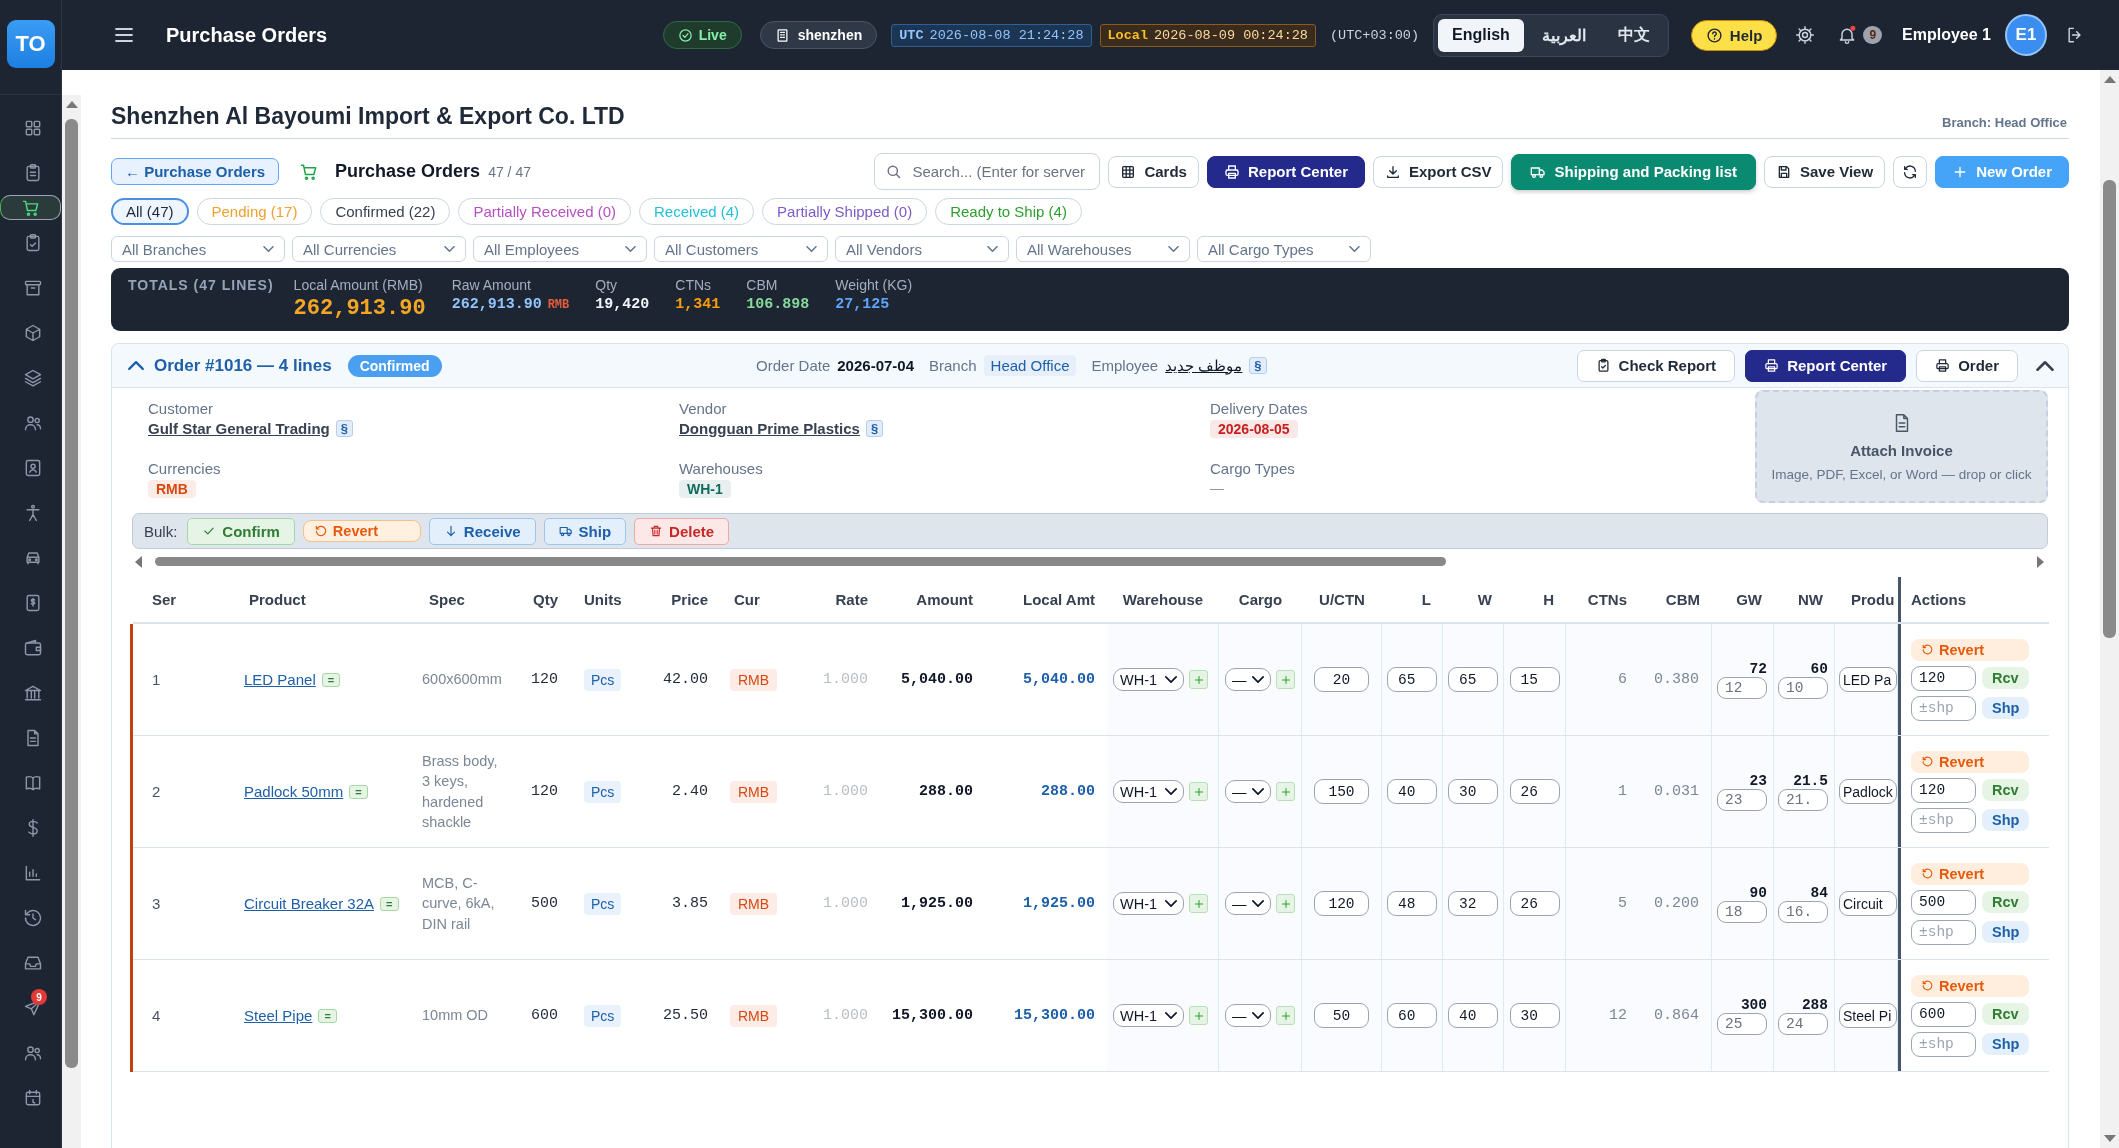  I want to click on filter-dropdown: All Vendors, so click(922, 249).